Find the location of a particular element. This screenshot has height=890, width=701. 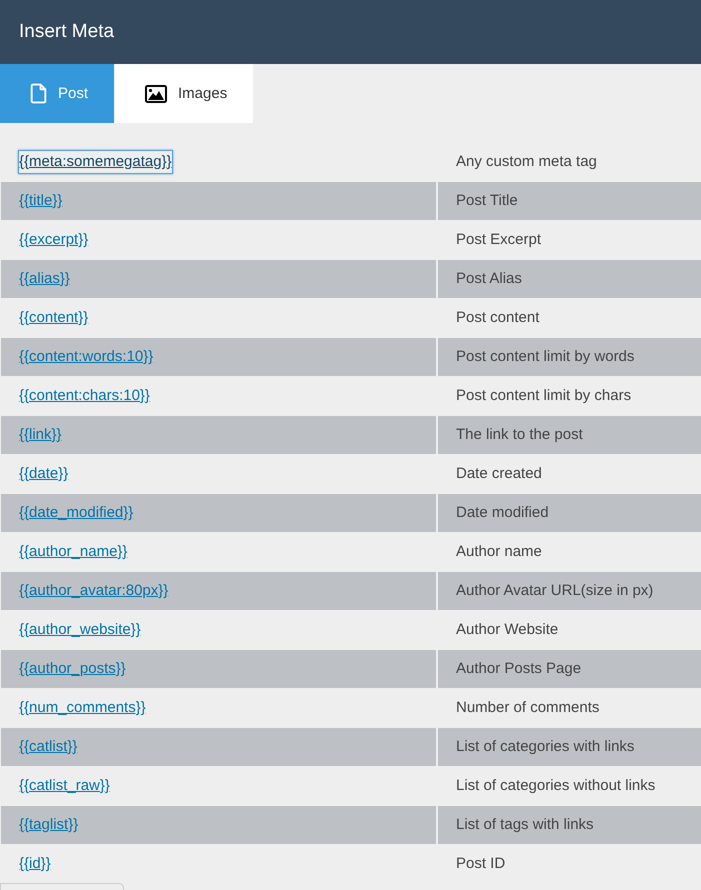

meta-tag-link: {{num_comments}} is located at coordinates (82, 708).